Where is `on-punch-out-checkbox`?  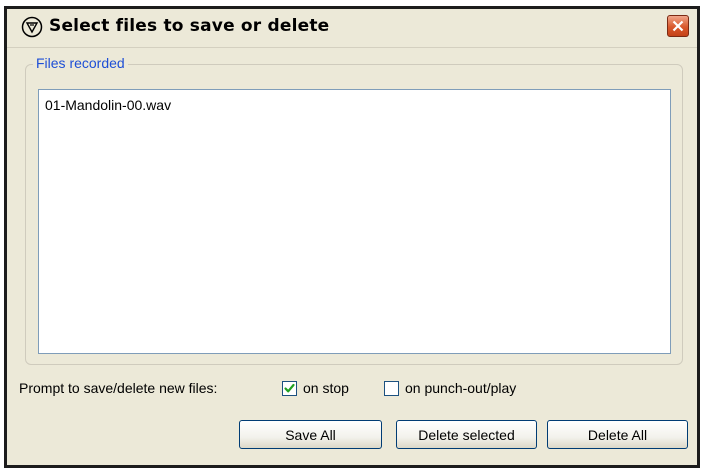 on-punch-out-checkbox is located at coordinates (391, 388).